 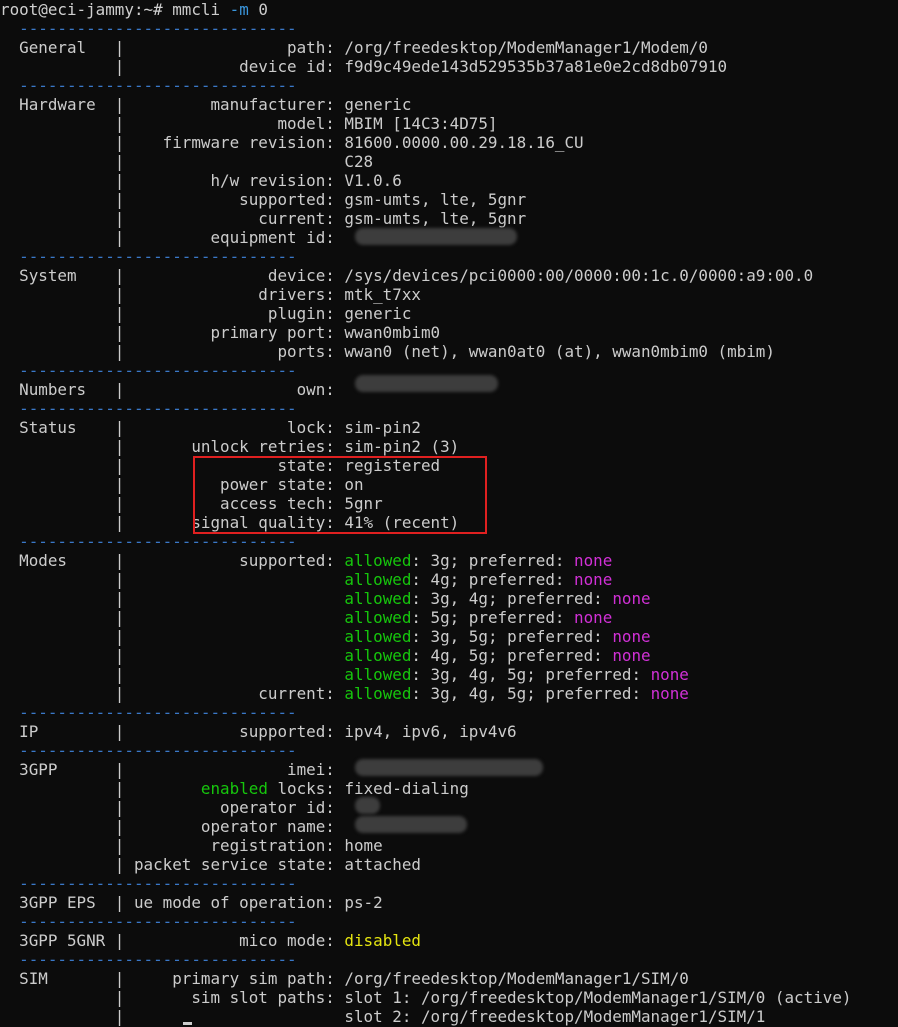 I want to click on cursor, so click(x=187, y=1023).